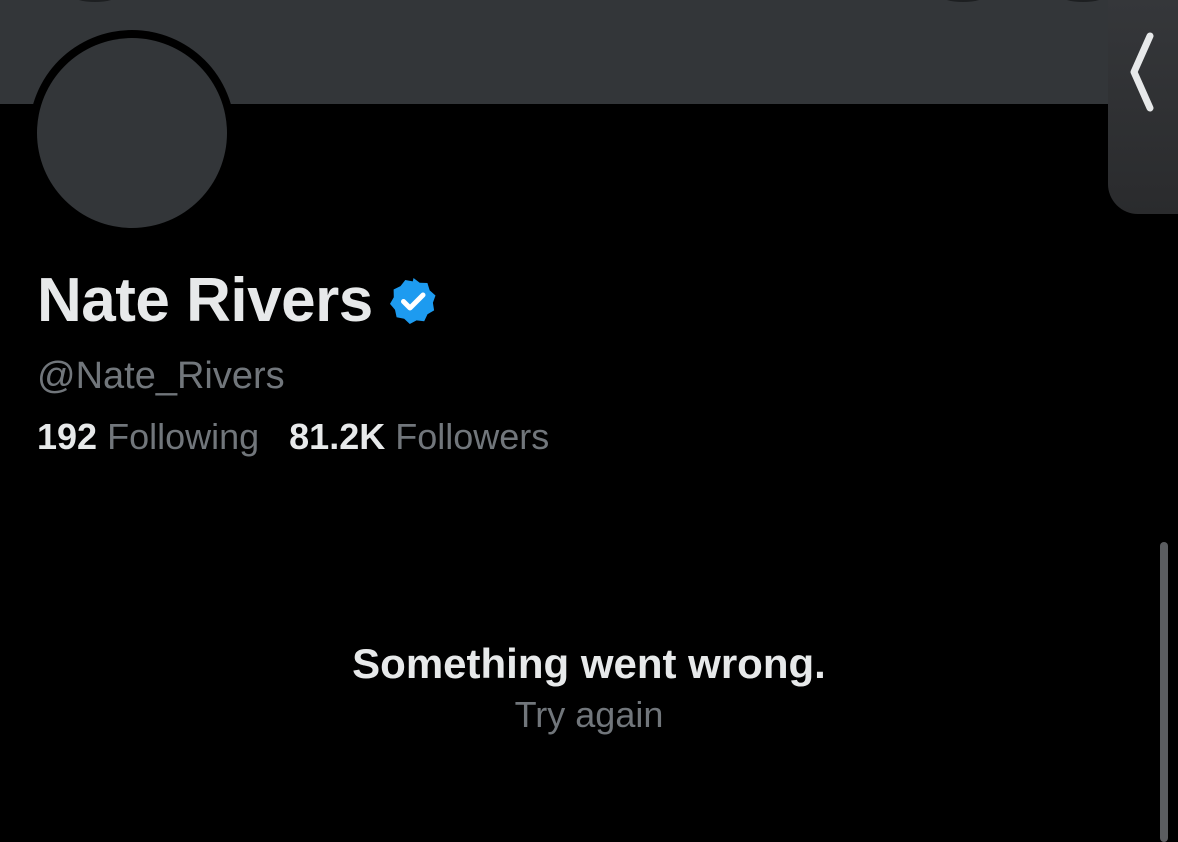  What do you see at coordinates (1164, 692) in the screenshot?
I see `scrollbar` at bounding box center [1164, 692].